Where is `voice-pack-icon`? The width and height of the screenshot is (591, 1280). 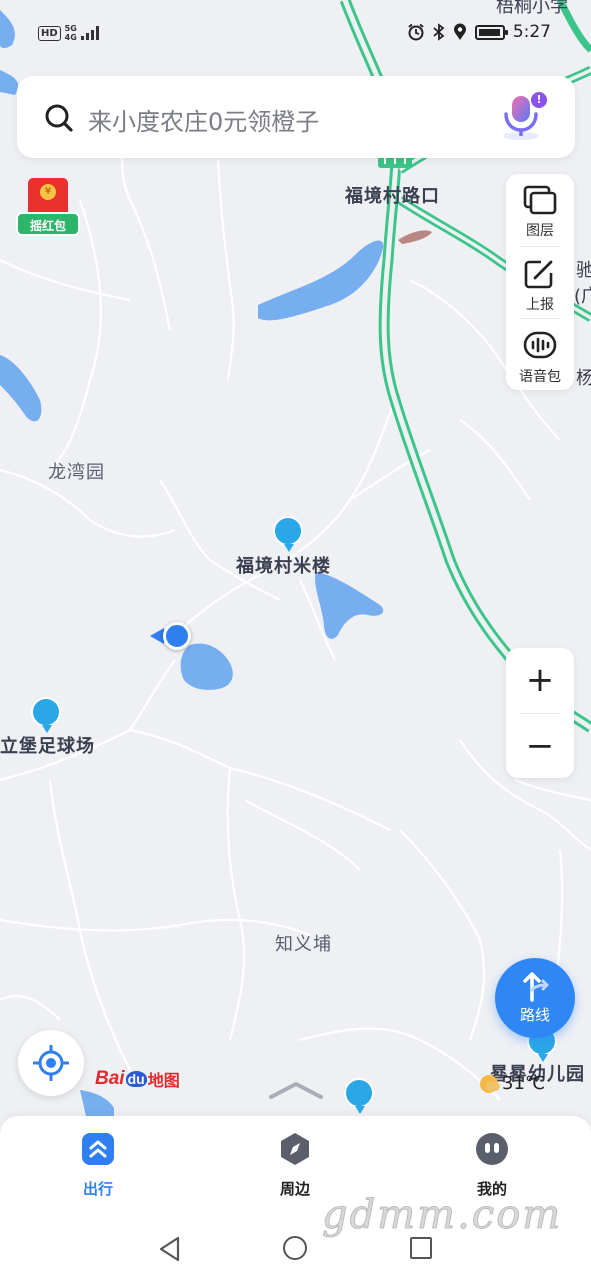 voice-pack-icon is located at coordinates (540, 345).